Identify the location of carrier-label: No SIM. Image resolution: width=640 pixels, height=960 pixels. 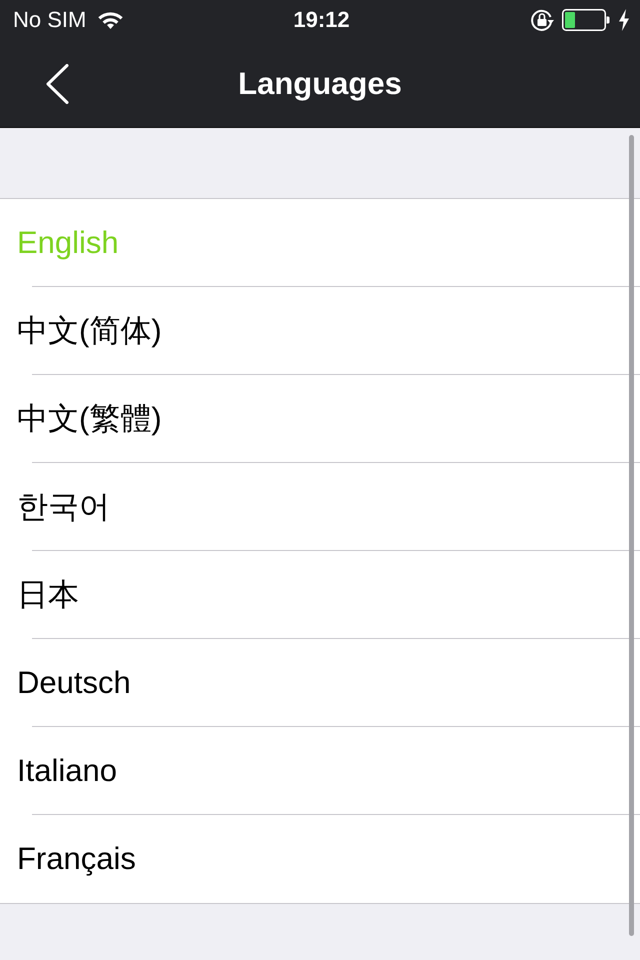
(49, 20).